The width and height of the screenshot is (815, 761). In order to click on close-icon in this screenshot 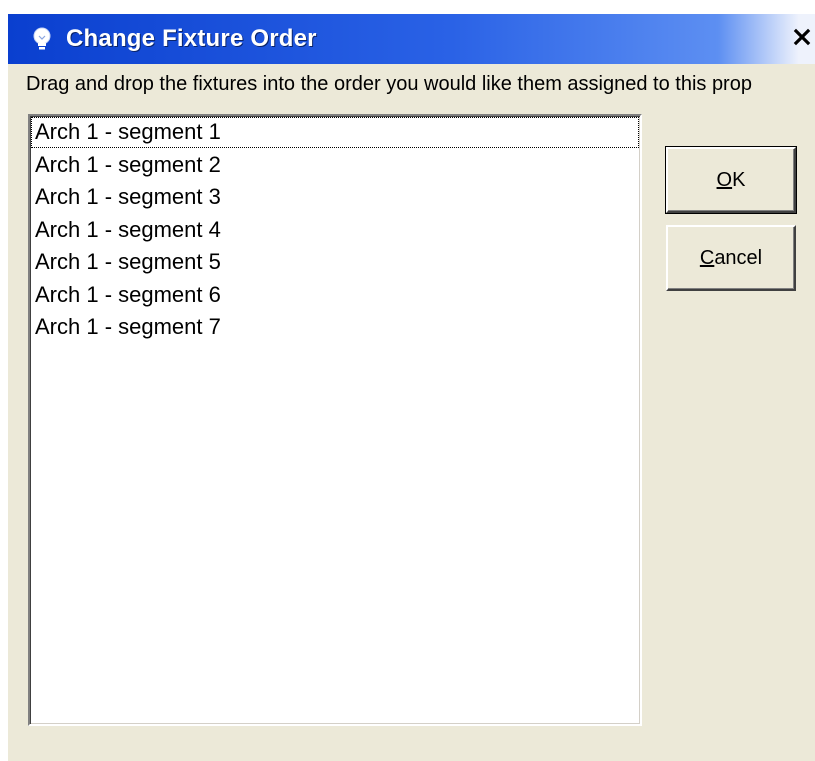, I will do `click(802, 39)`.